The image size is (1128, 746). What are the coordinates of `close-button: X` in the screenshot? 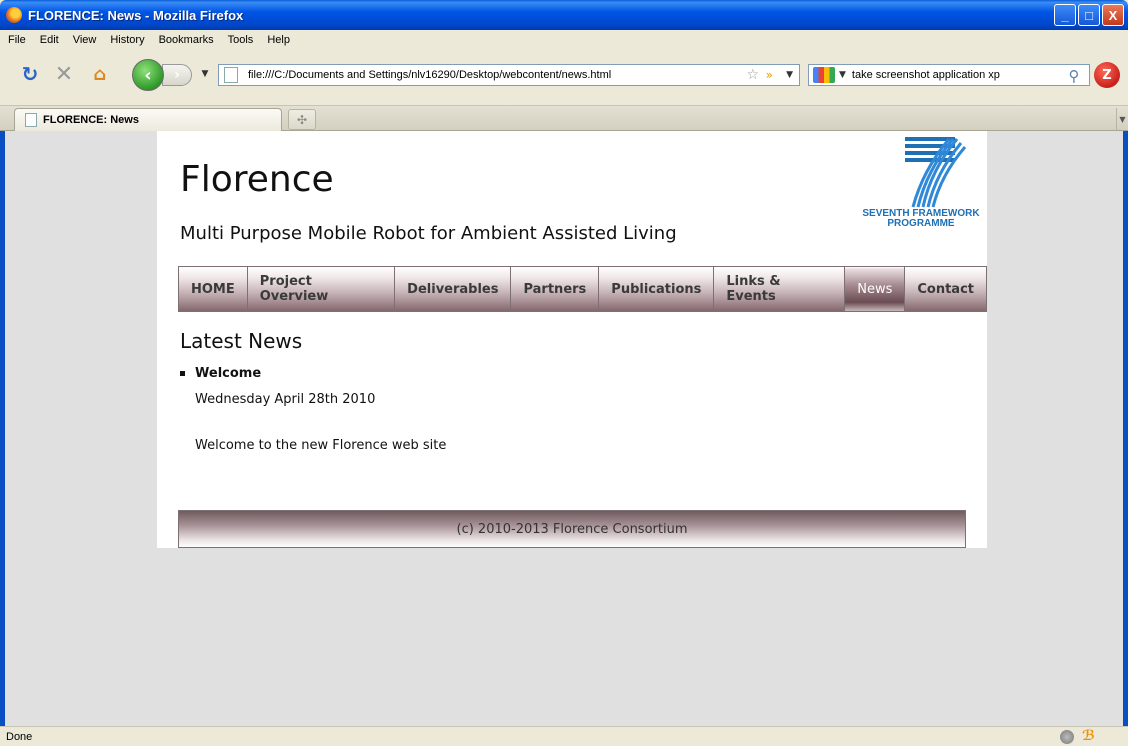 It's located at (1113, 15).